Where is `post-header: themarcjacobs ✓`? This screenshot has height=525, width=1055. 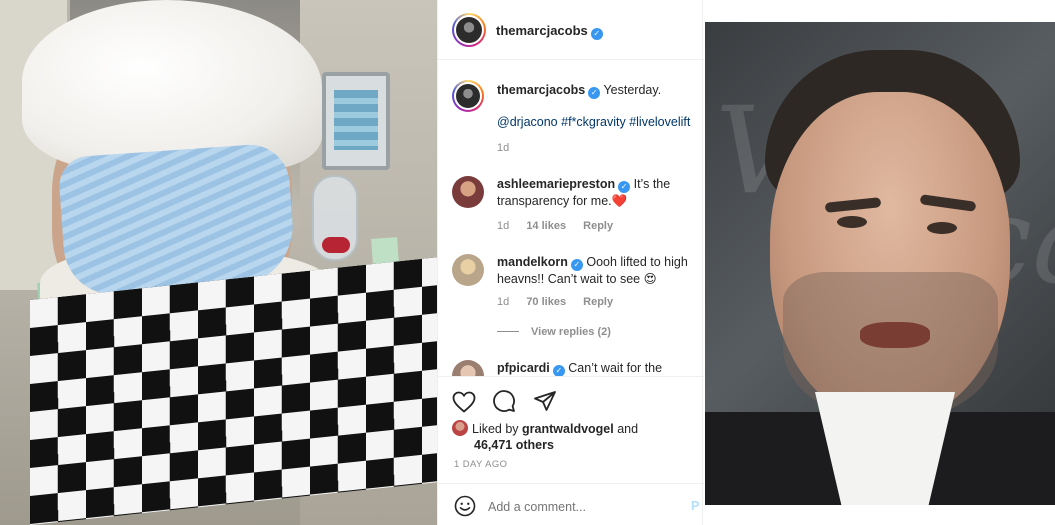
post-header: themarcjacobs ✓ is located at coordinates (571, 30).